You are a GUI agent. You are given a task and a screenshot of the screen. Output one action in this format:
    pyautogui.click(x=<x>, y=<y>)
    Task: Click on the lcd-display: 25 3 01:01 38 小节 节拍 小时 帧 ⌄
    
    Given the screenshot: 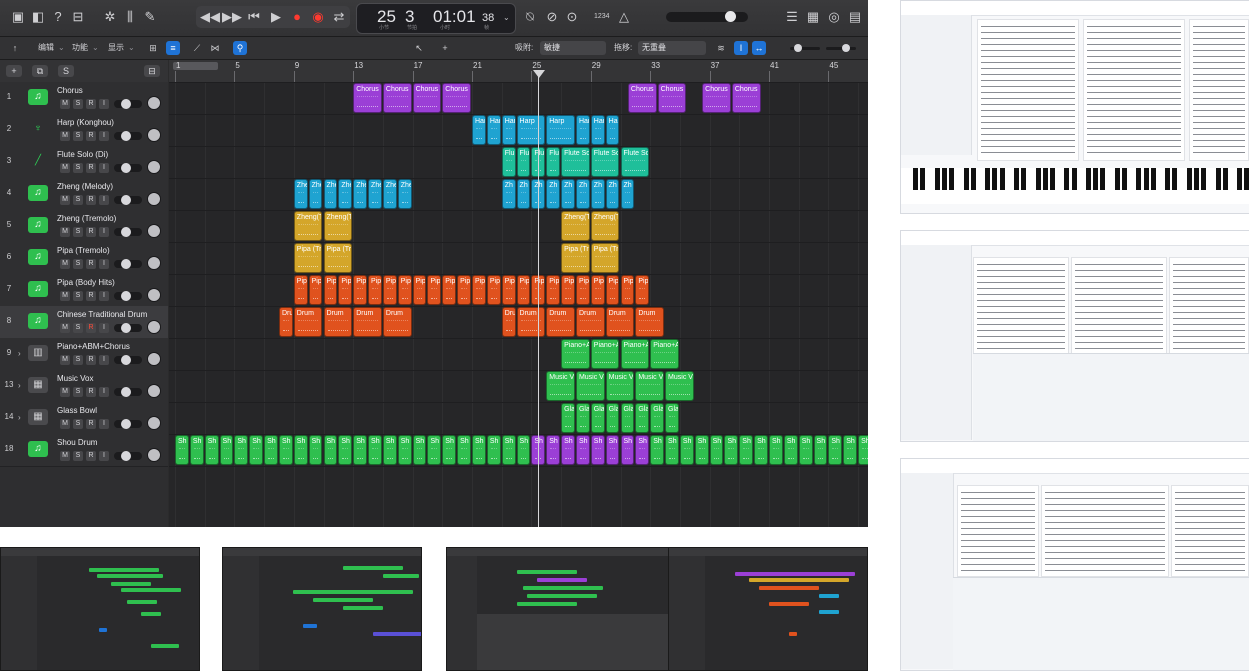 What is the action you would take?
    pyautogui.click(x=436, y=18)
    